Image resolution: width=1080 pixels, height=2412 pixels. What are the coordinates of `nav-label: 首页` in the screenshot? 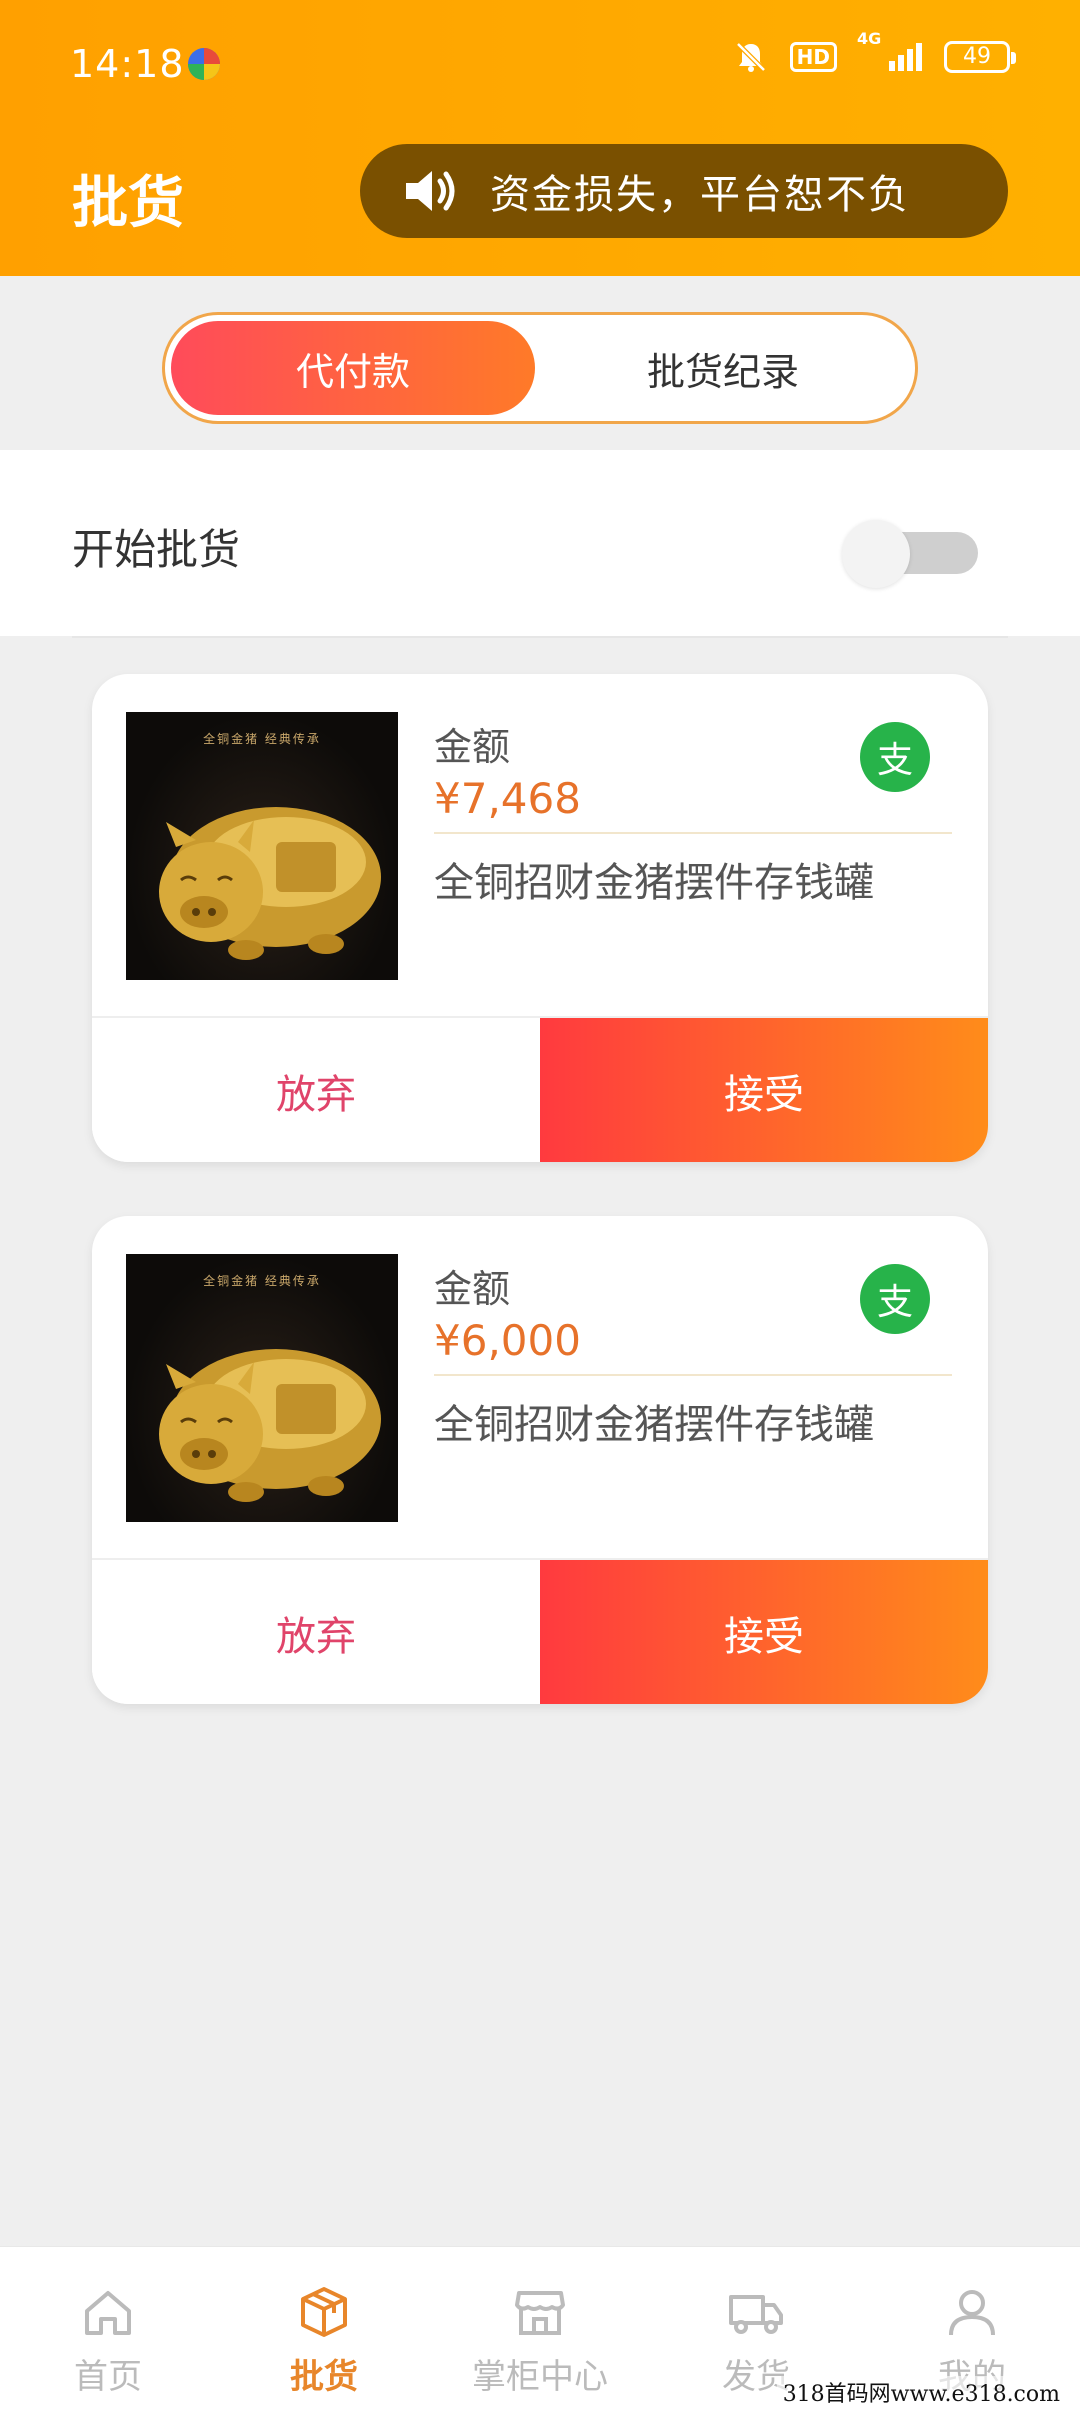 It's located at (108, 2377).